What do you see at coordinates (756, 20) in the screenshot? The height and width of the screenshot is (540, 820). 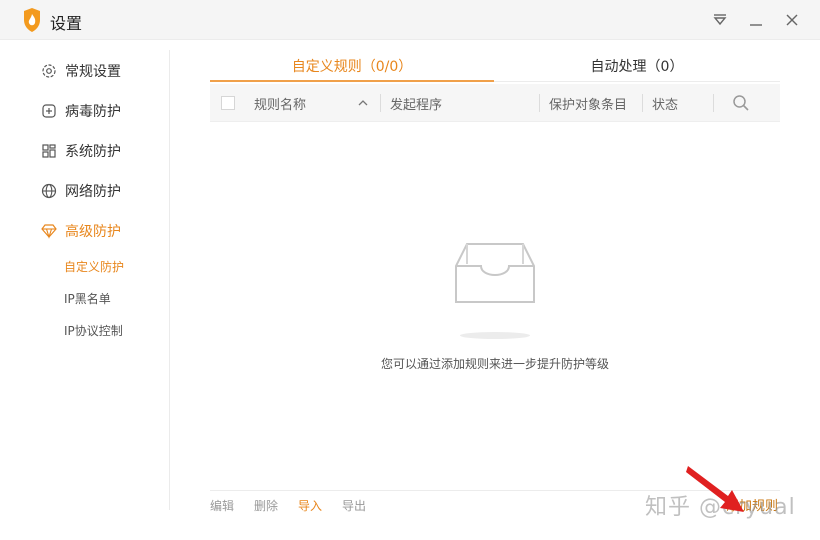 I see `minimize-icon` at bounding box center [756, 20].